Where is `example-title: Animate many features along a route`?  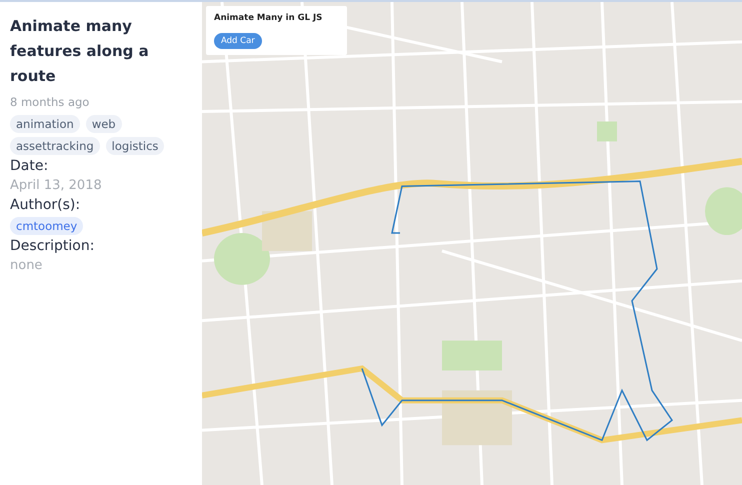
example-title: Animate many features along a route is located at coordinates (80, 51).